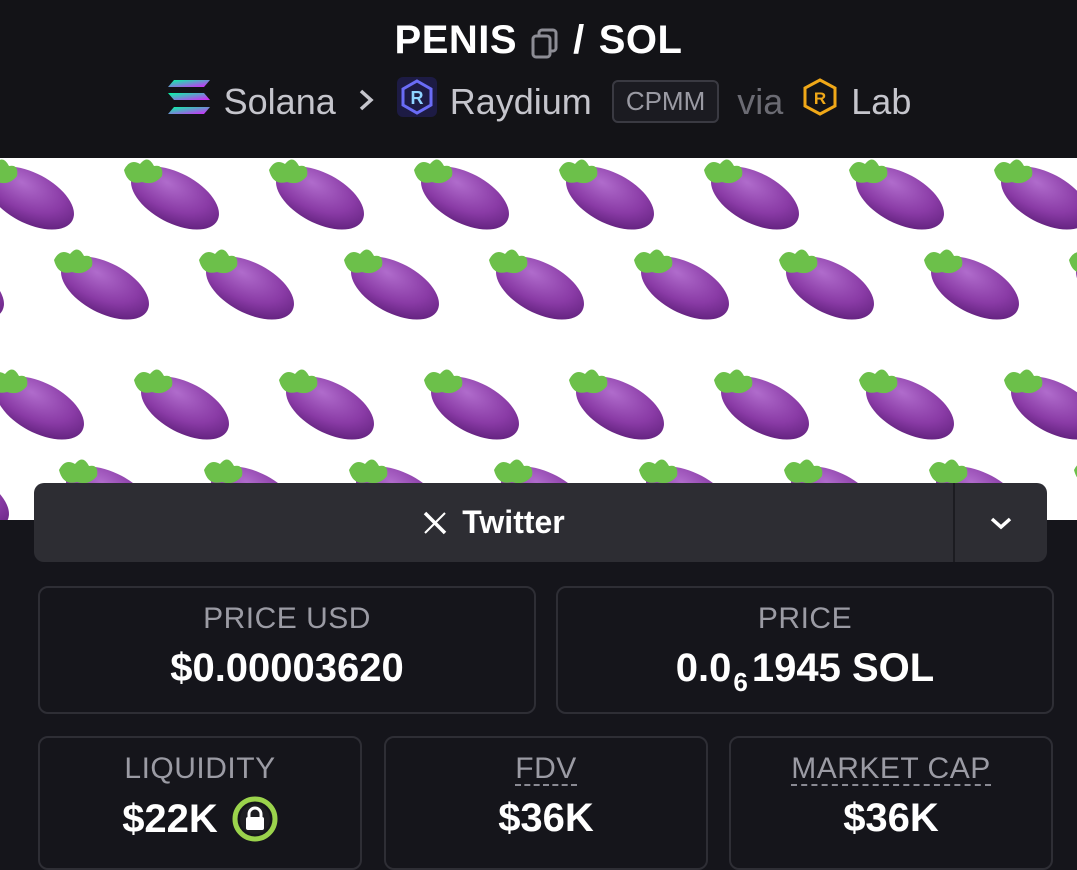 The width and height of the screenshot is (1077, 870). I want to click on launchpad-name: Lab, so click(881, 102).